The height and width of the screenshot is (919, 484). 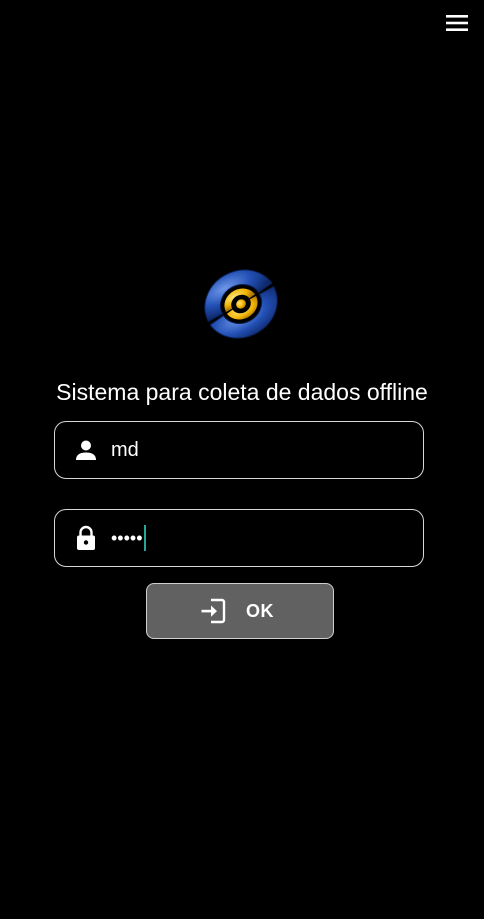 What do you see at coordinates (242, 392) in the screenshot?
I see `page-title: Sistema para coleta de dados offline` at bounding box center [242, 392].